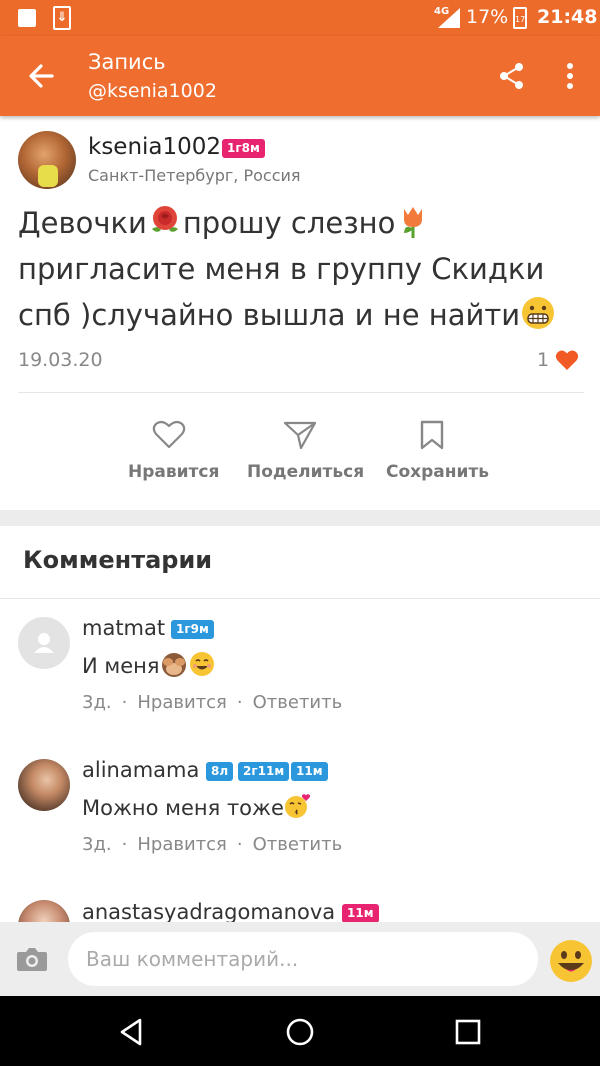 The height and width of the screenshot is (1066, 600). Describe the element at coordinates (487, 17) in the screenshot. I see `battery-percent: 17%` at that location.